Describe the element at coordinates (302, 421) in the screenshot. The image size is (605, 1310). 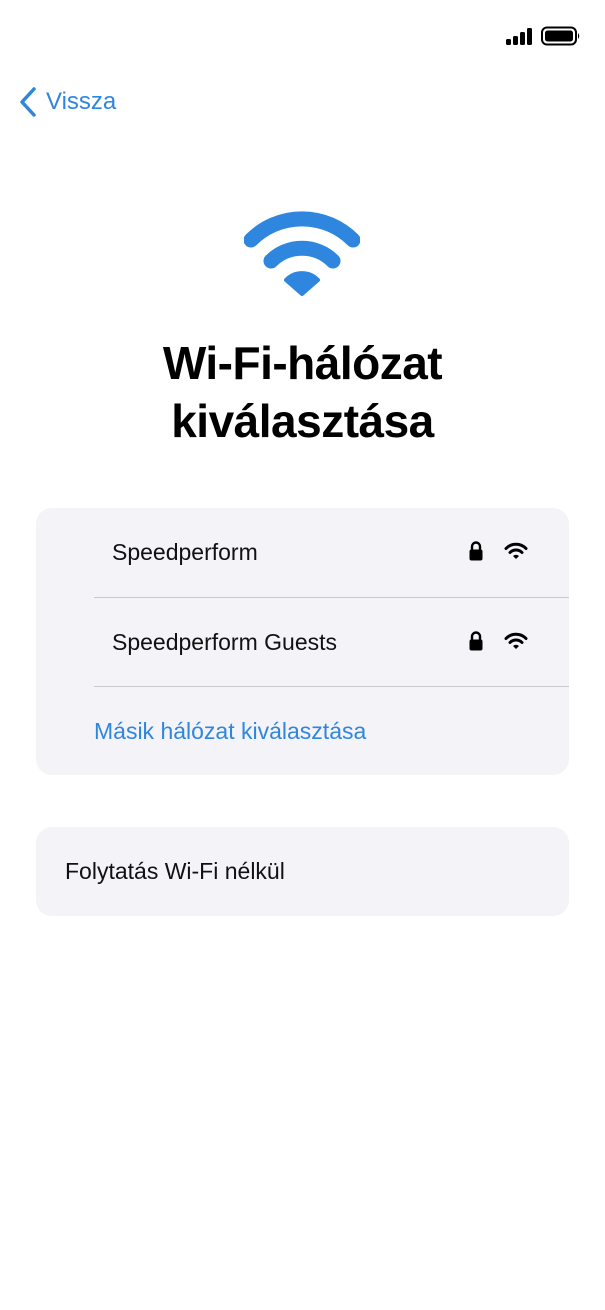
I see `page-title-line-2: kiválasztása` at that location.